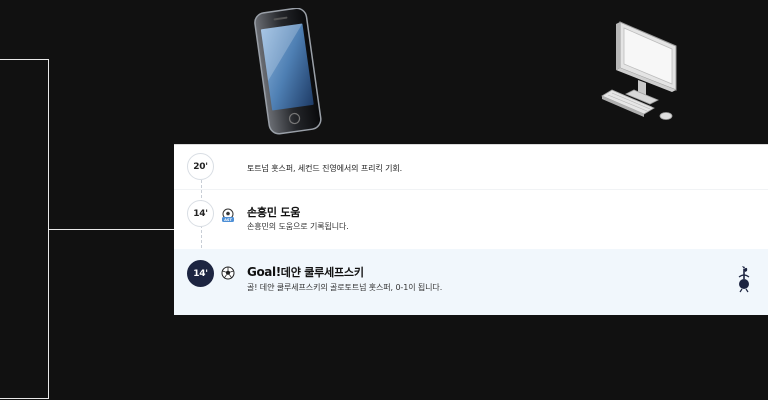  What do you see at coordinates (639, 70) in the screenshot?
I see `desktop-computer-icon` at bounding box center [639, 70].